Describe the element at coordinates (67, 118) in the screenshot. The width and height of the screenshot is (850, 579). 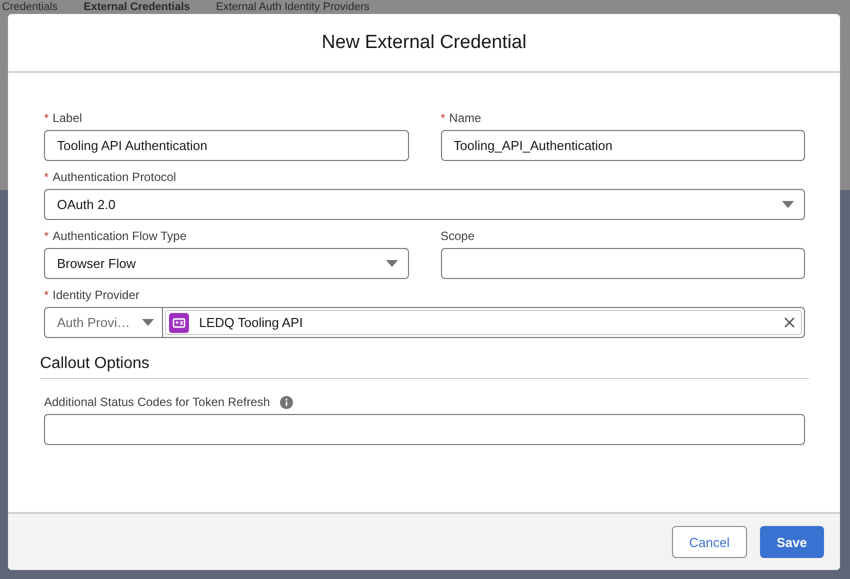
I see `field-label: Label` at that location.